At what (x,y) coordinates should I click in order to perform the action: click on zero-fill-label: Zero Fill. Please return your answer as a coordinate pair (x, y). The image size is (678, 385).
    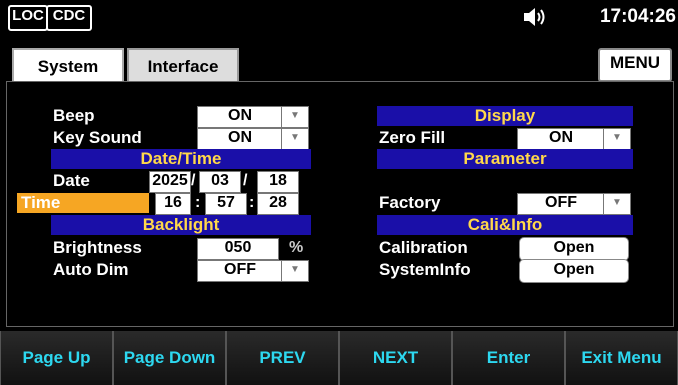
    Looking at the image, I should click on (412, 137).